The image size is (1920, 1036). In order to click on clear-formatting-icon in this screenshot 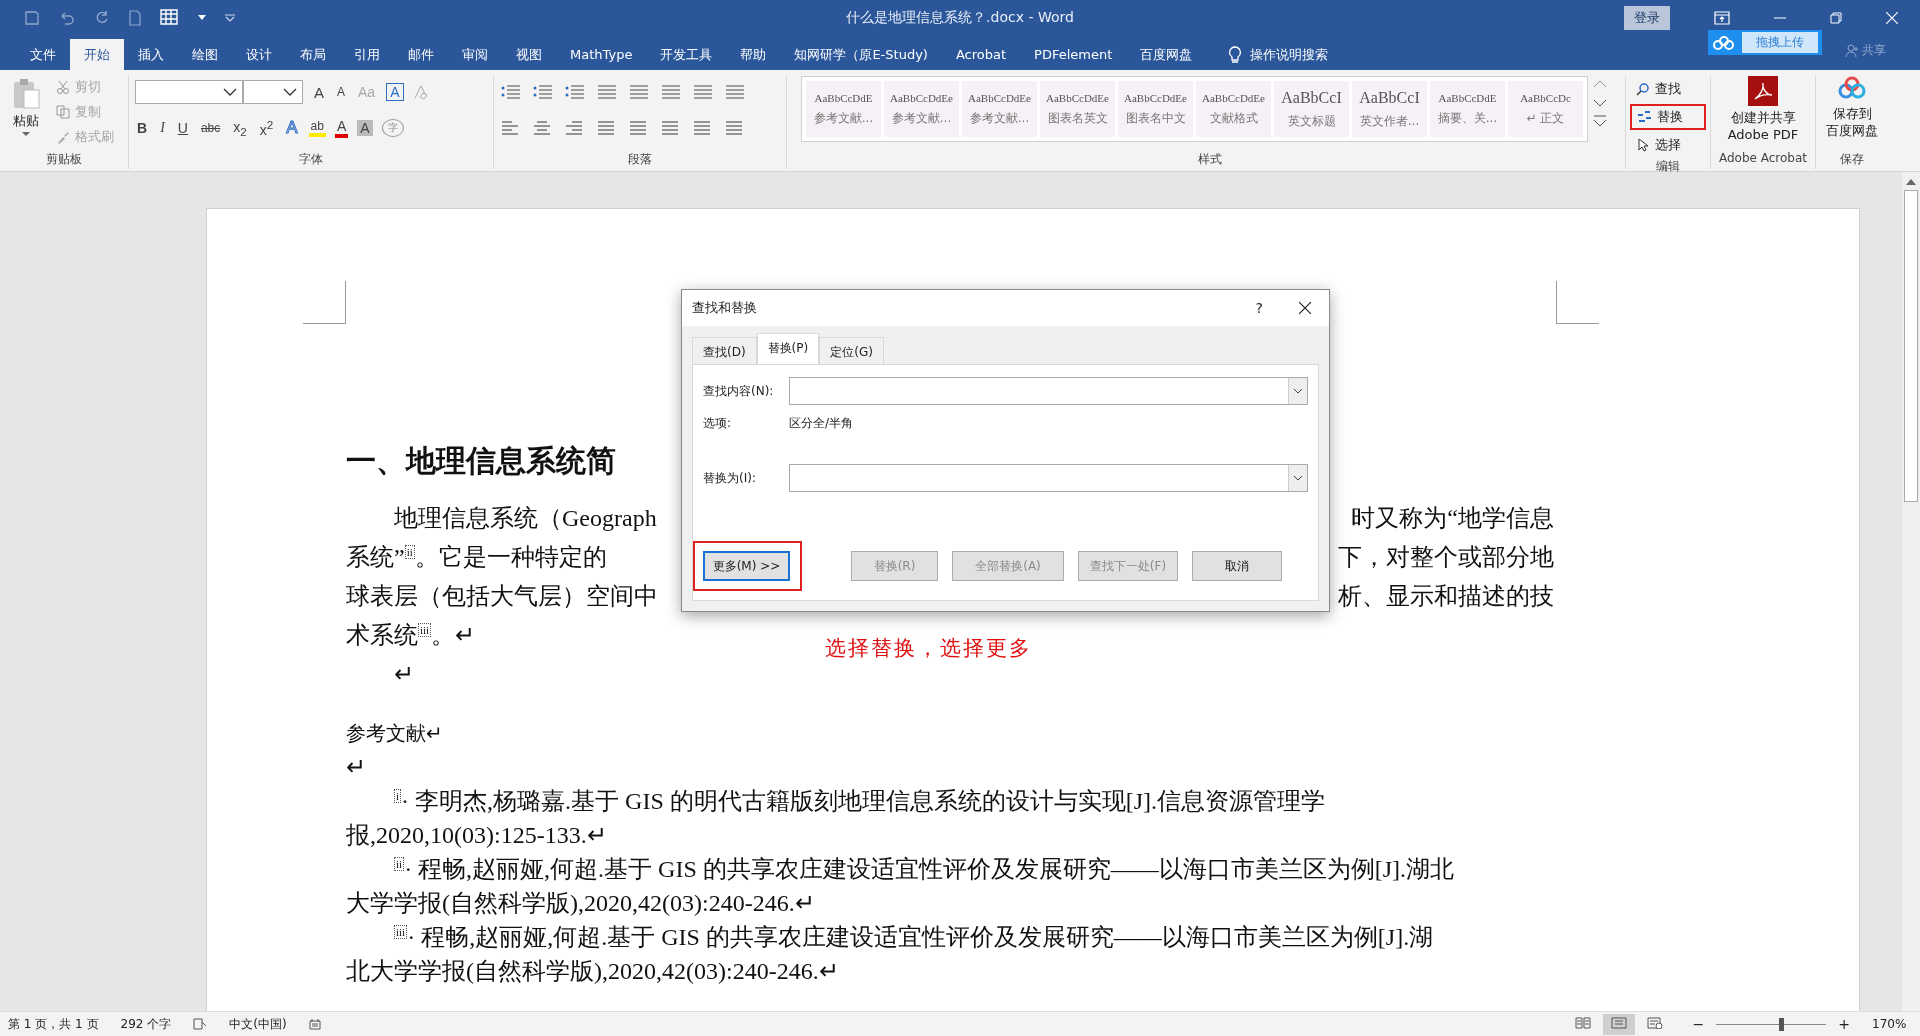, I will do `click(420, 92)`.